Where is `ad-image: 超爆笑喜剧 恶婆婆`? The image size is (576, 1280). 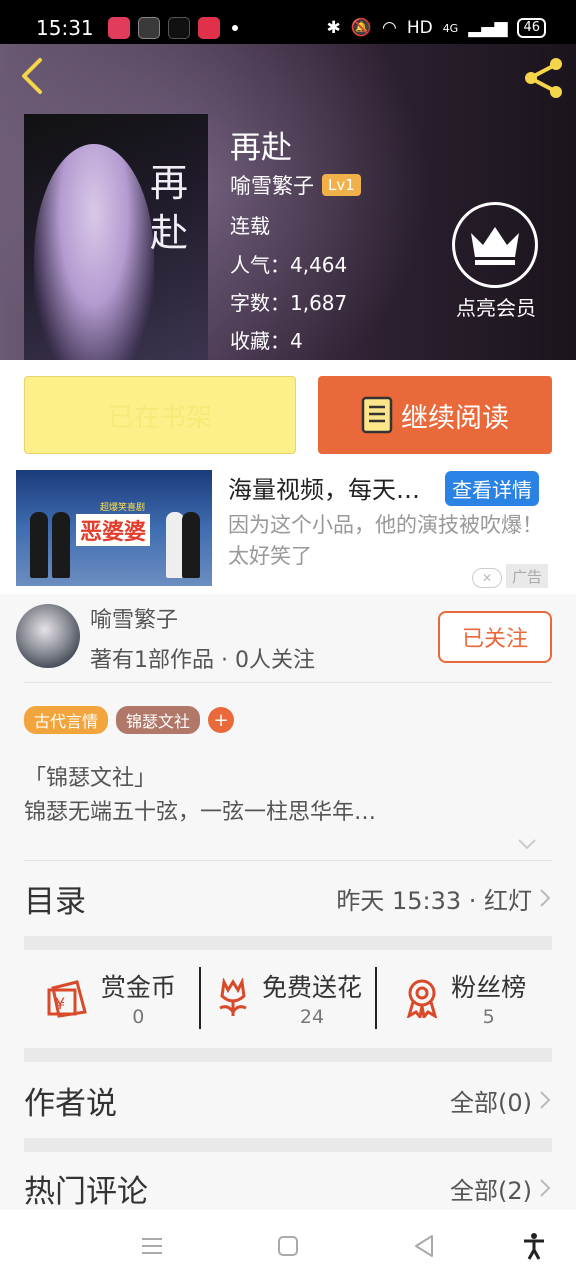
ad-image: 超爆笑喜剧 恶婆婆 is located at coordinates (114, 528).